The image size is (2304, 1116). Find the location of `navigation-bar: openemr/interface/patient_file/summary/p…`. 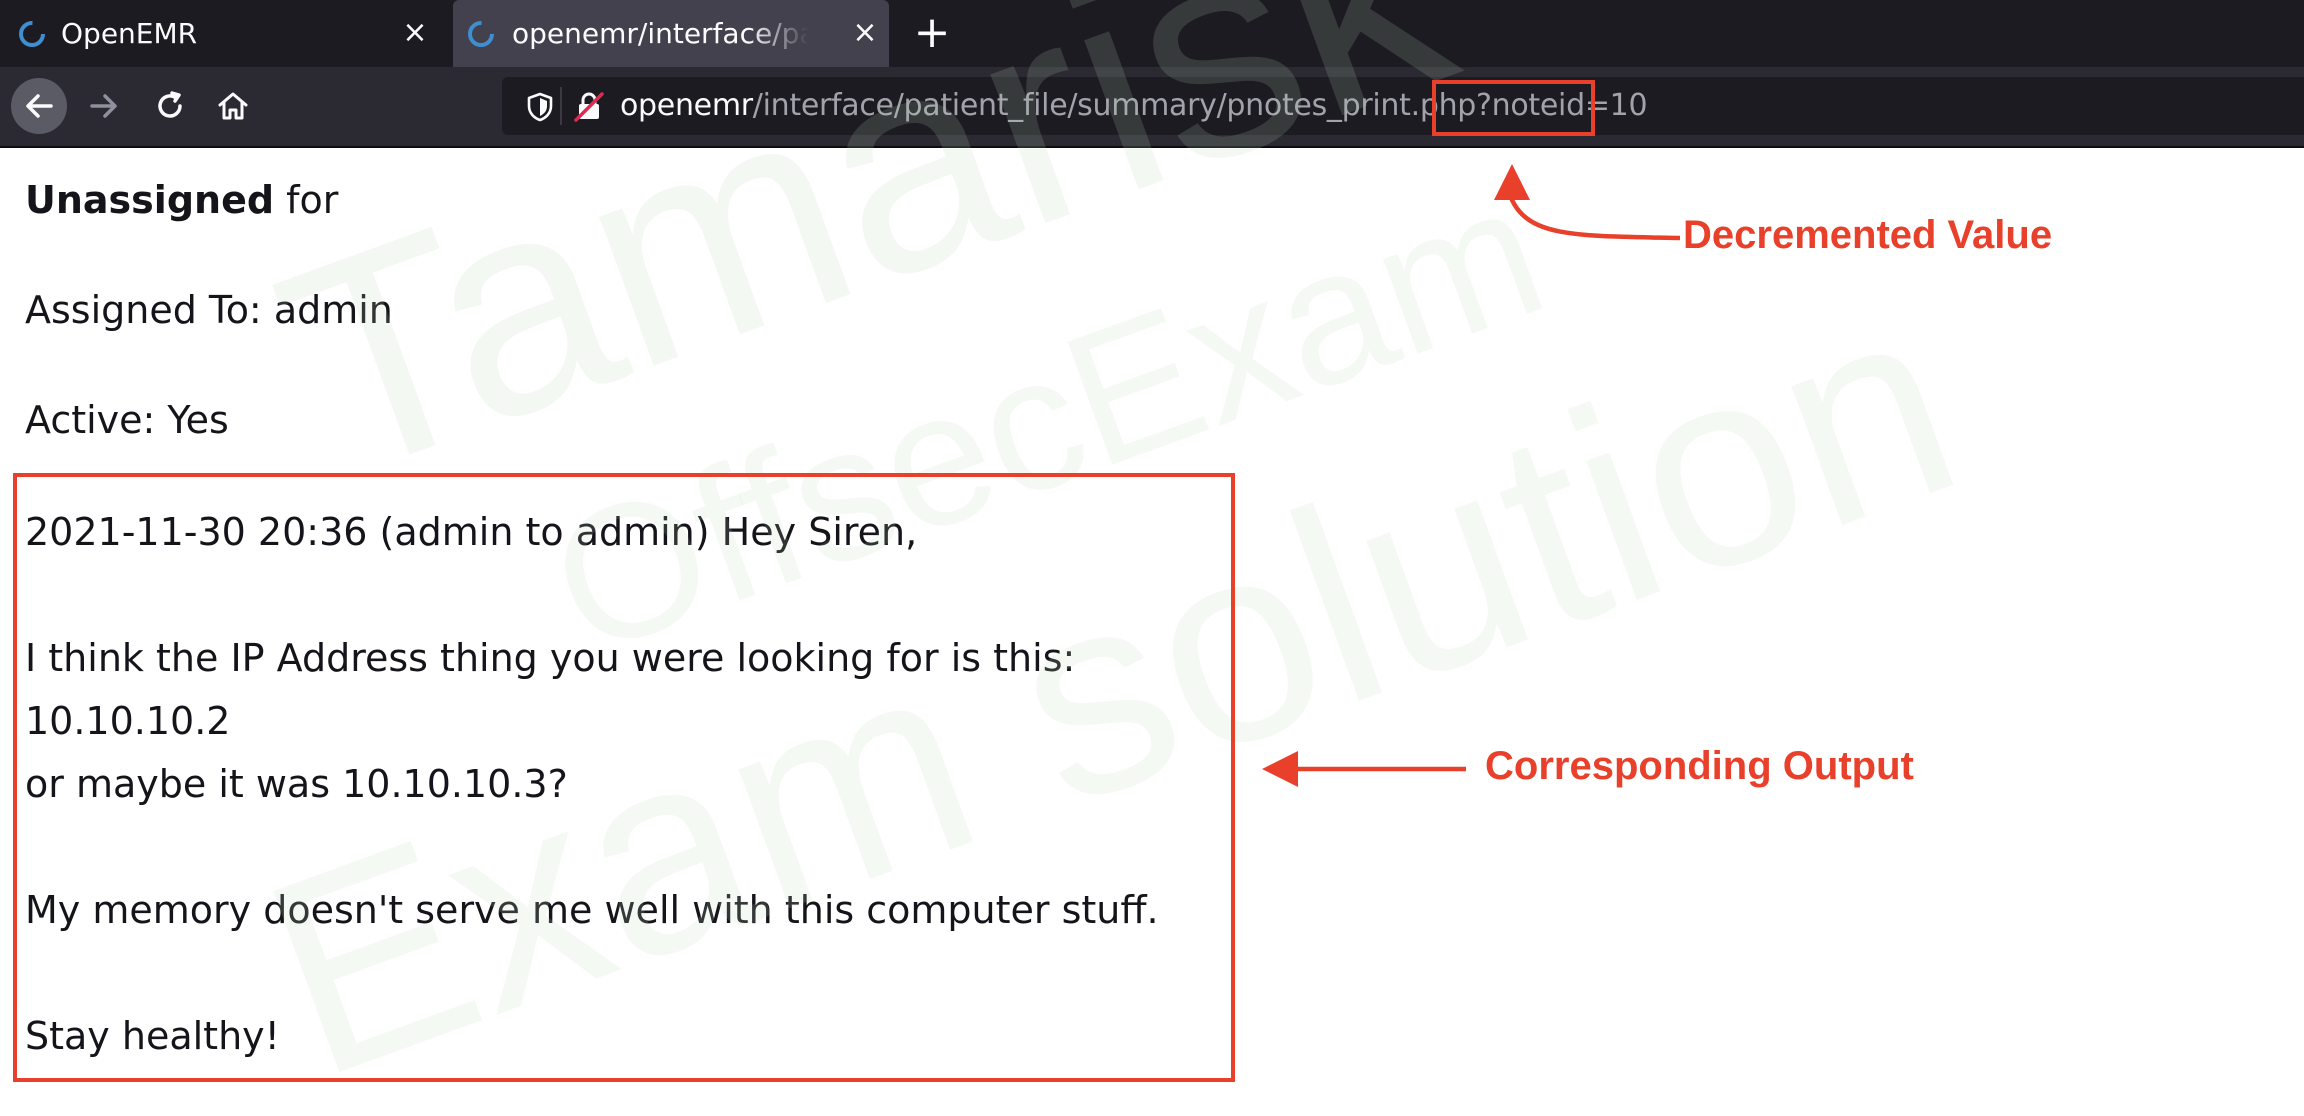

navigation-bar: openemr/interface/patient_file/summary/p… is located at coordinates (1152, 107).